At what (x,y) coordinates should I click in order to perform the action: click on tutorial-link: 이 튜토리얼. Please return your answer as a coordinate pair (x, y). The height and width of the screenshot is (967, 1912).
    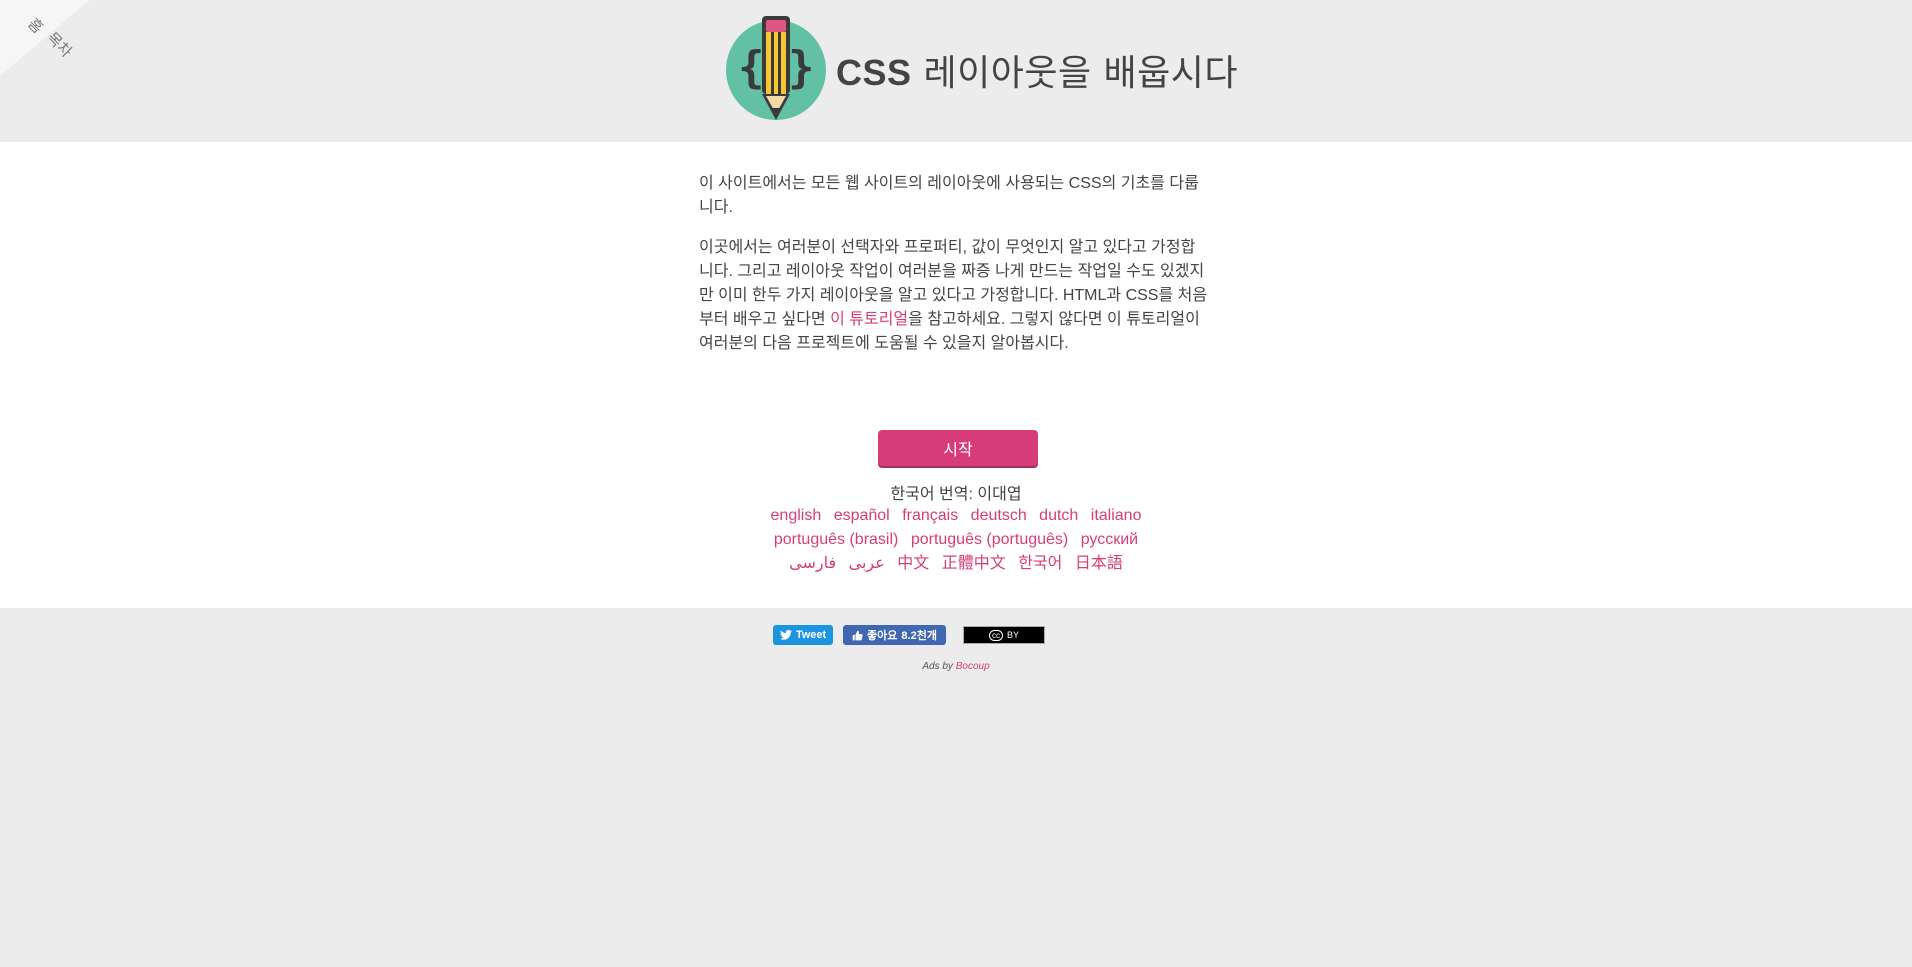
    Looking at the image, I should click on (869, 319).